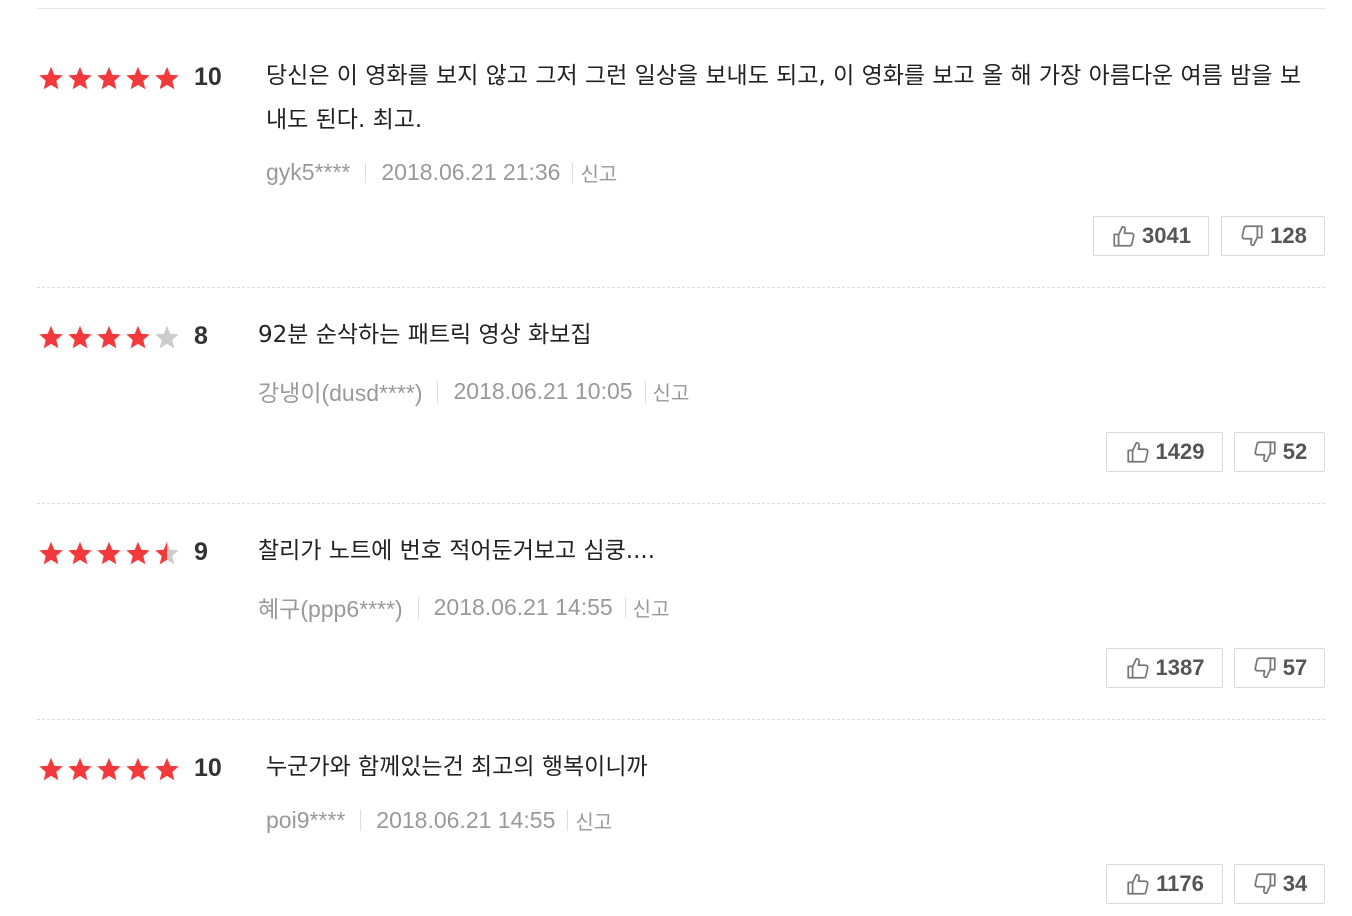  Describe the element at coordinates (471, 172) in the screenshot. I see `review-date: 2018.06.21 21:36` at that location.